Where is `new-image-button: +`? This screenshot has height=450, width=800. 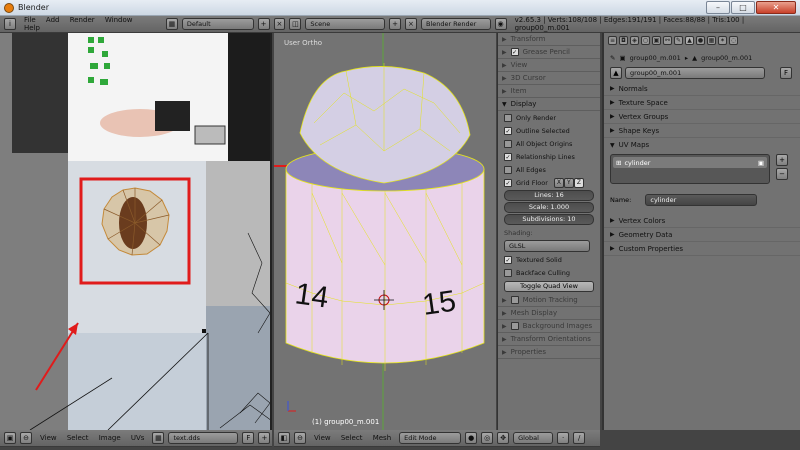 new-image-button: + is located at coordinates (264, 438).